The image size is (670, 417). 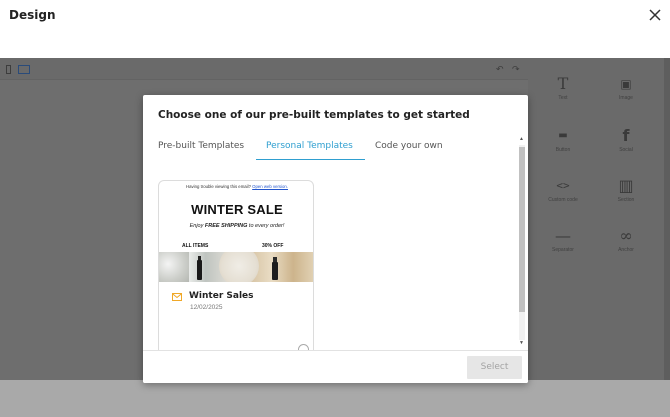 What do you see at coordinates (563, 198) in the screenshot?
I see `tool-custom-code: <> Custom code` at bounding box center [563, 198].